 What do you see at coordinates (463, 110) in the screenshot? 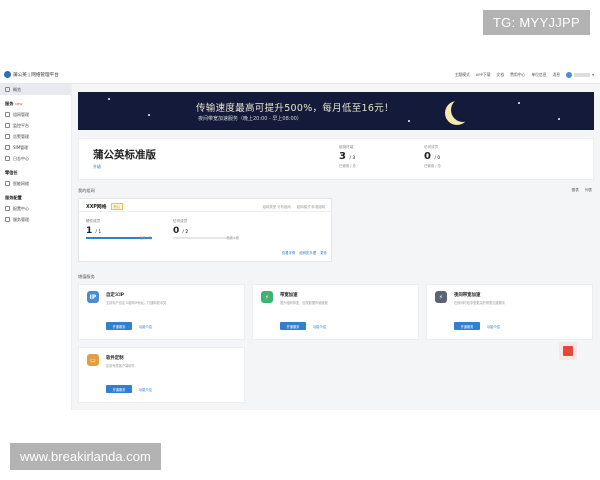
I see `moon-icon` at bounding box center [463, 110].